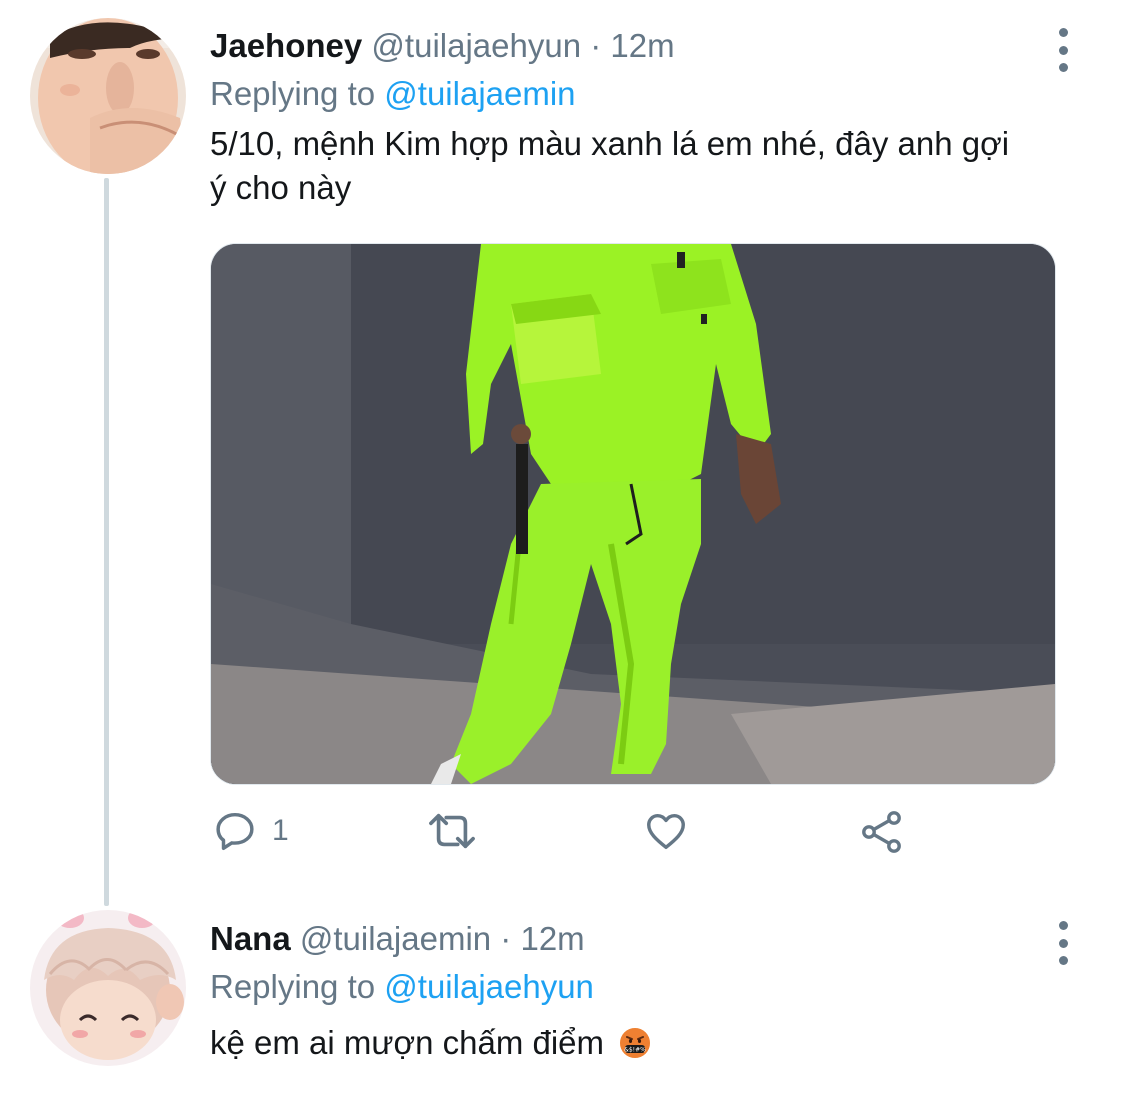  I want to click on tweet-text: kệ em ai mượn chấm điểm &$!#%, so click(642, 1043).